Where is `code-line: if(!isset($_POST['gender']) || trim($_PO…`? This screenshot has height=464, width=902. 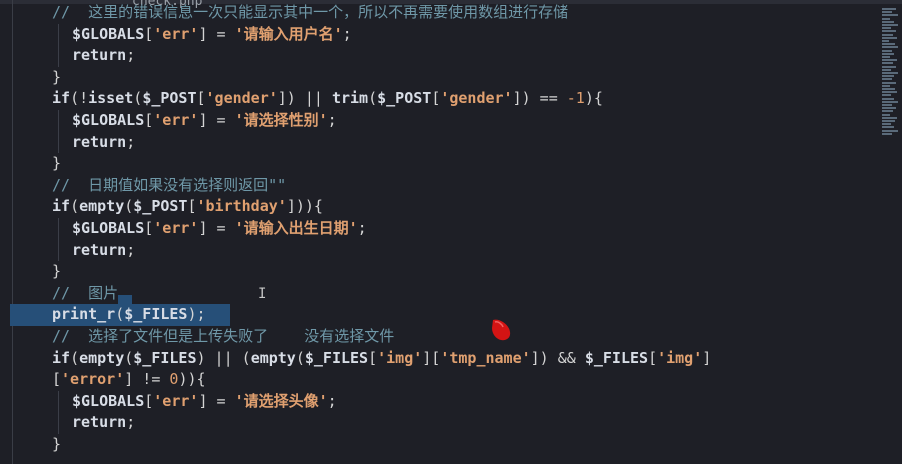 code-line: if(!isset($_POST['gender']) || trim($_PO… is located at coordinates (477, 99).